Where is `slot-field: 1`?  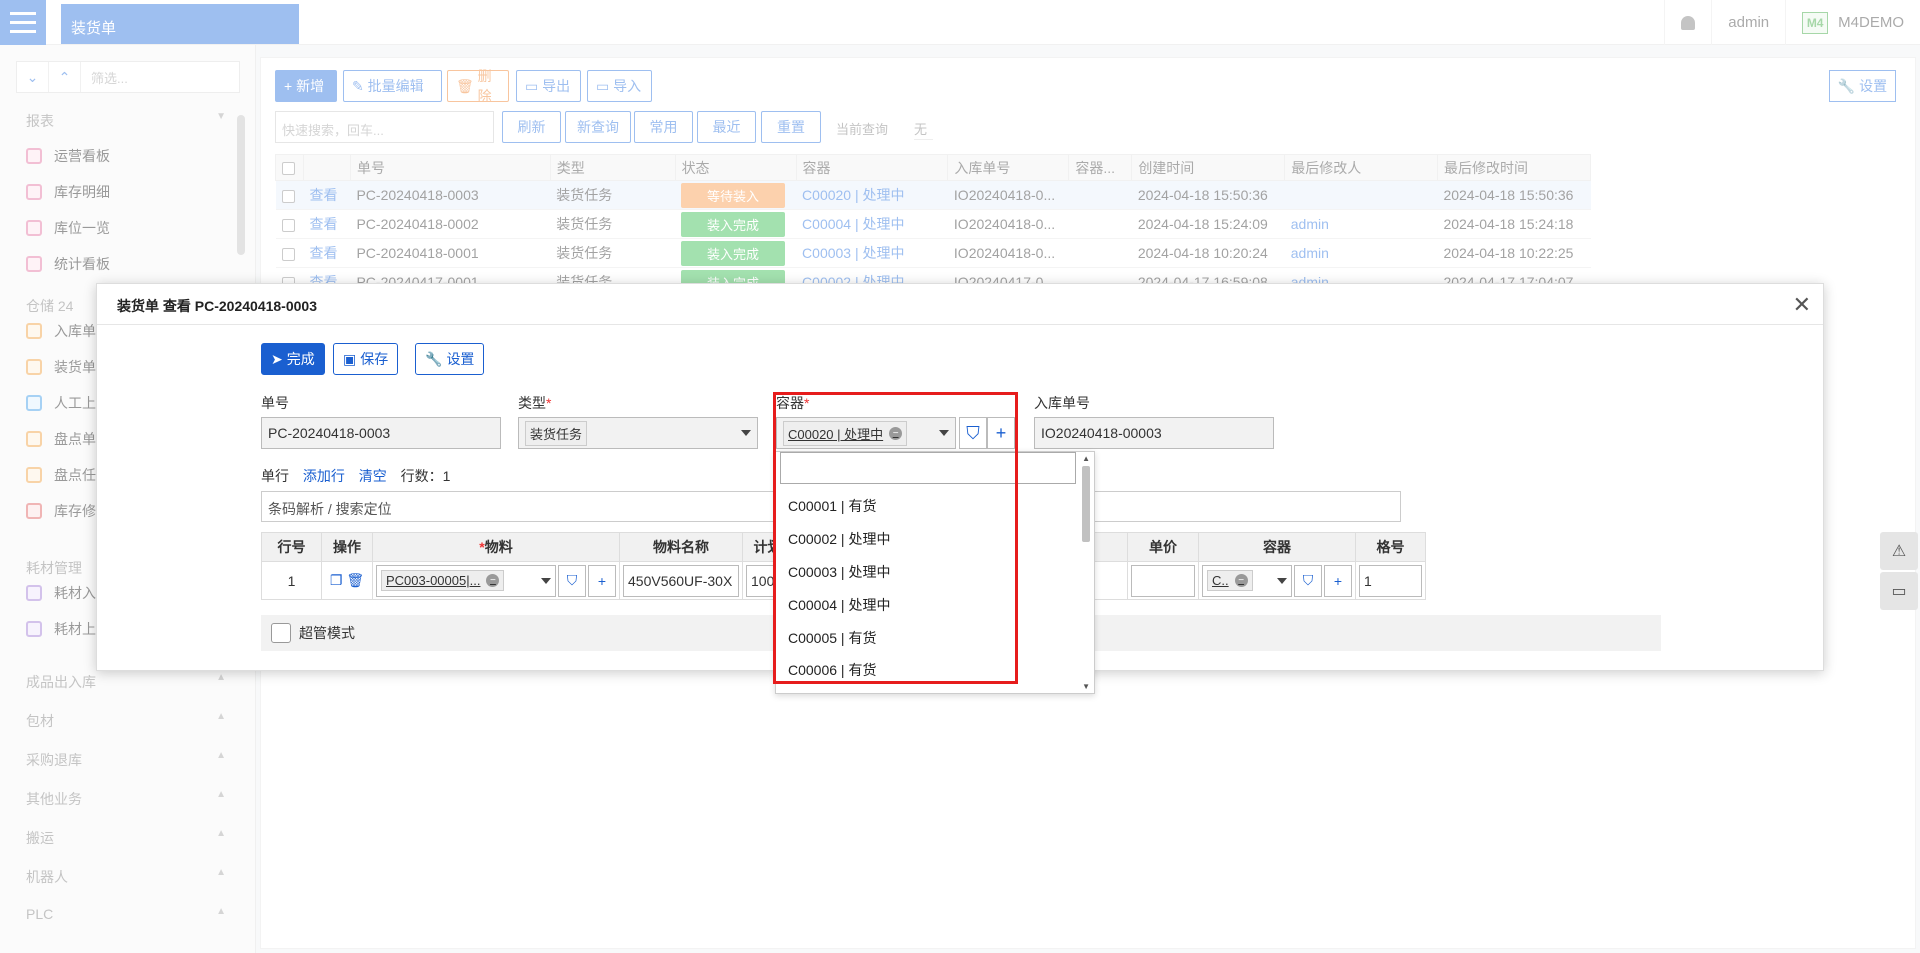 slot-field: 1 is located at coordinates (1390, 580).